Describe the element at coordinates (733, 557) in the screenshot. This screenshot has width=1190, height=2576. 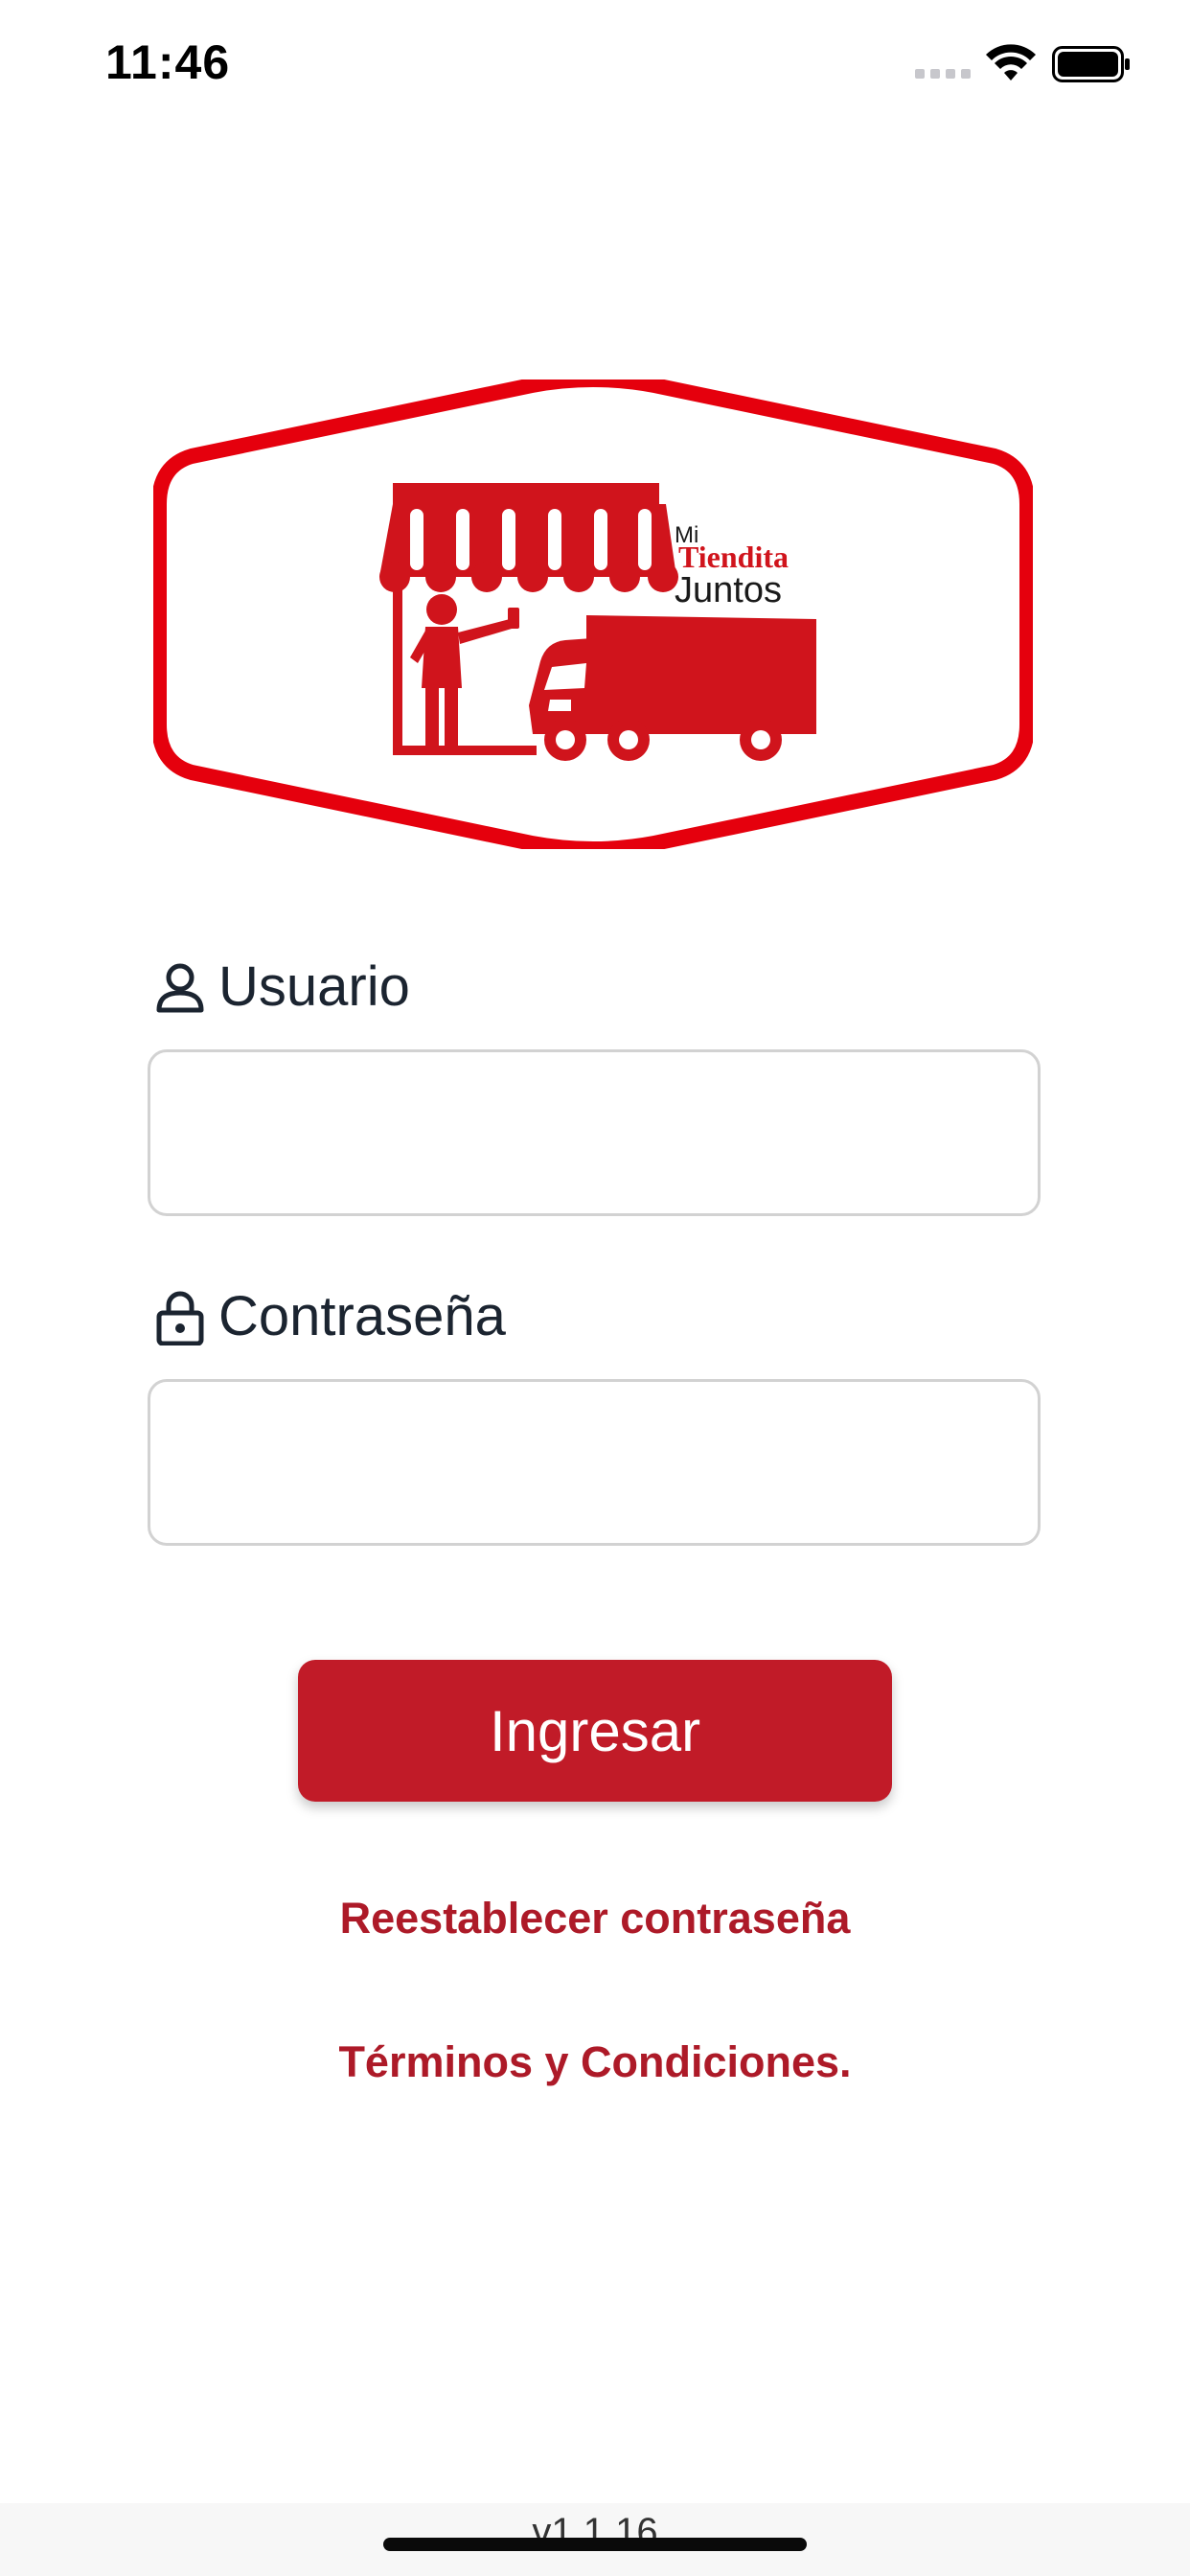
I see `logo-text-tiendita: Tiendita` at that location.